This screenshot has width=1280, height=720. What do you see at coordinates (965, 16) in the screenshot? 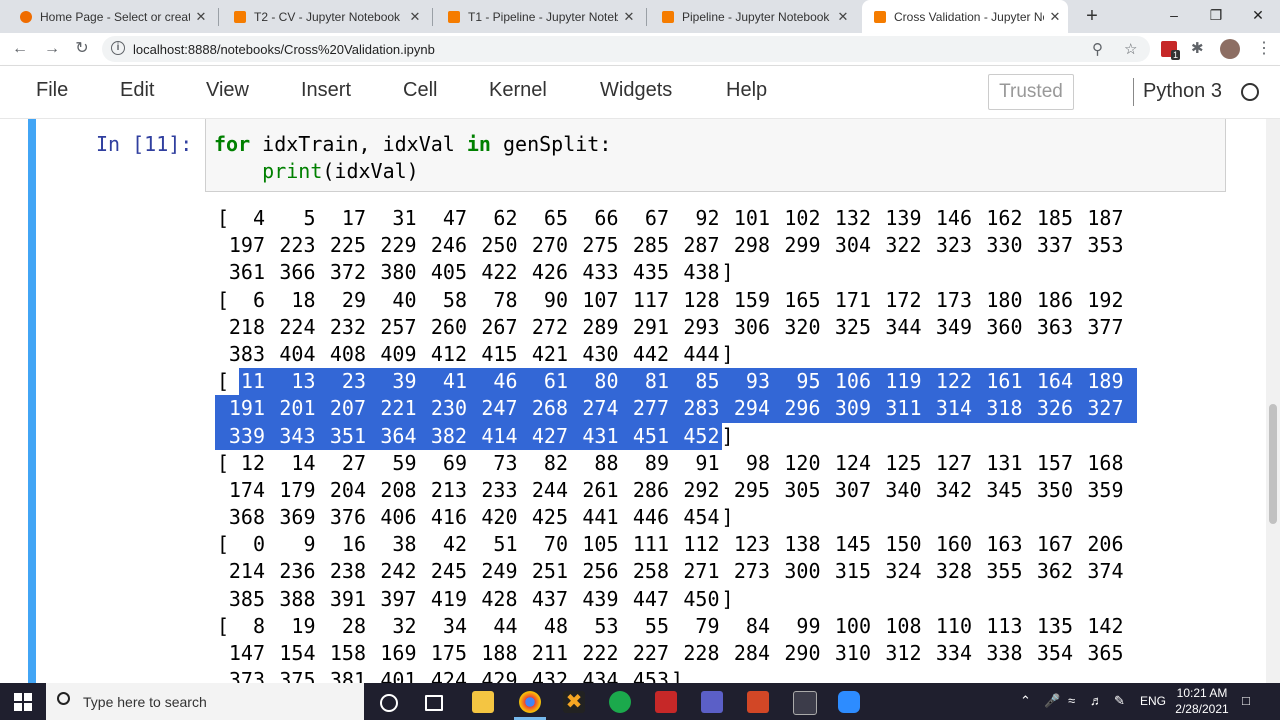
I see `browser-tab: Cross Validation - Jupyter Note ✕` at bounding box center [965, 16].